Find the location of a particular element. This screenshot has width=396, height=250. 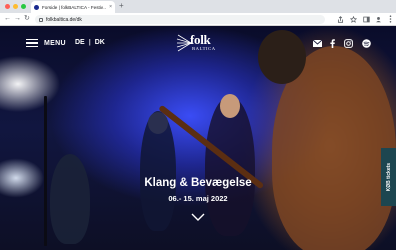

facebook-icon is located at coordinates (332, 43).